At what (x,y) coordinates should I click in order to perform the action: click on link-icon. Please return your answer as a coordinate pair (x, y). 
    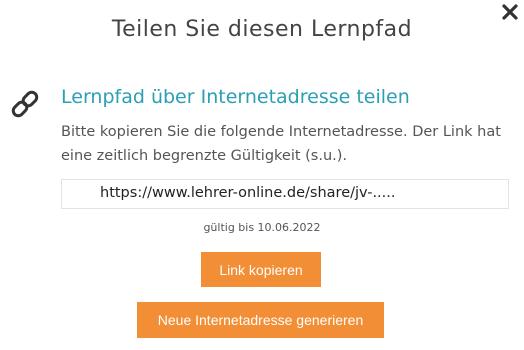
    Looking at the image, I should click on (25, 104).